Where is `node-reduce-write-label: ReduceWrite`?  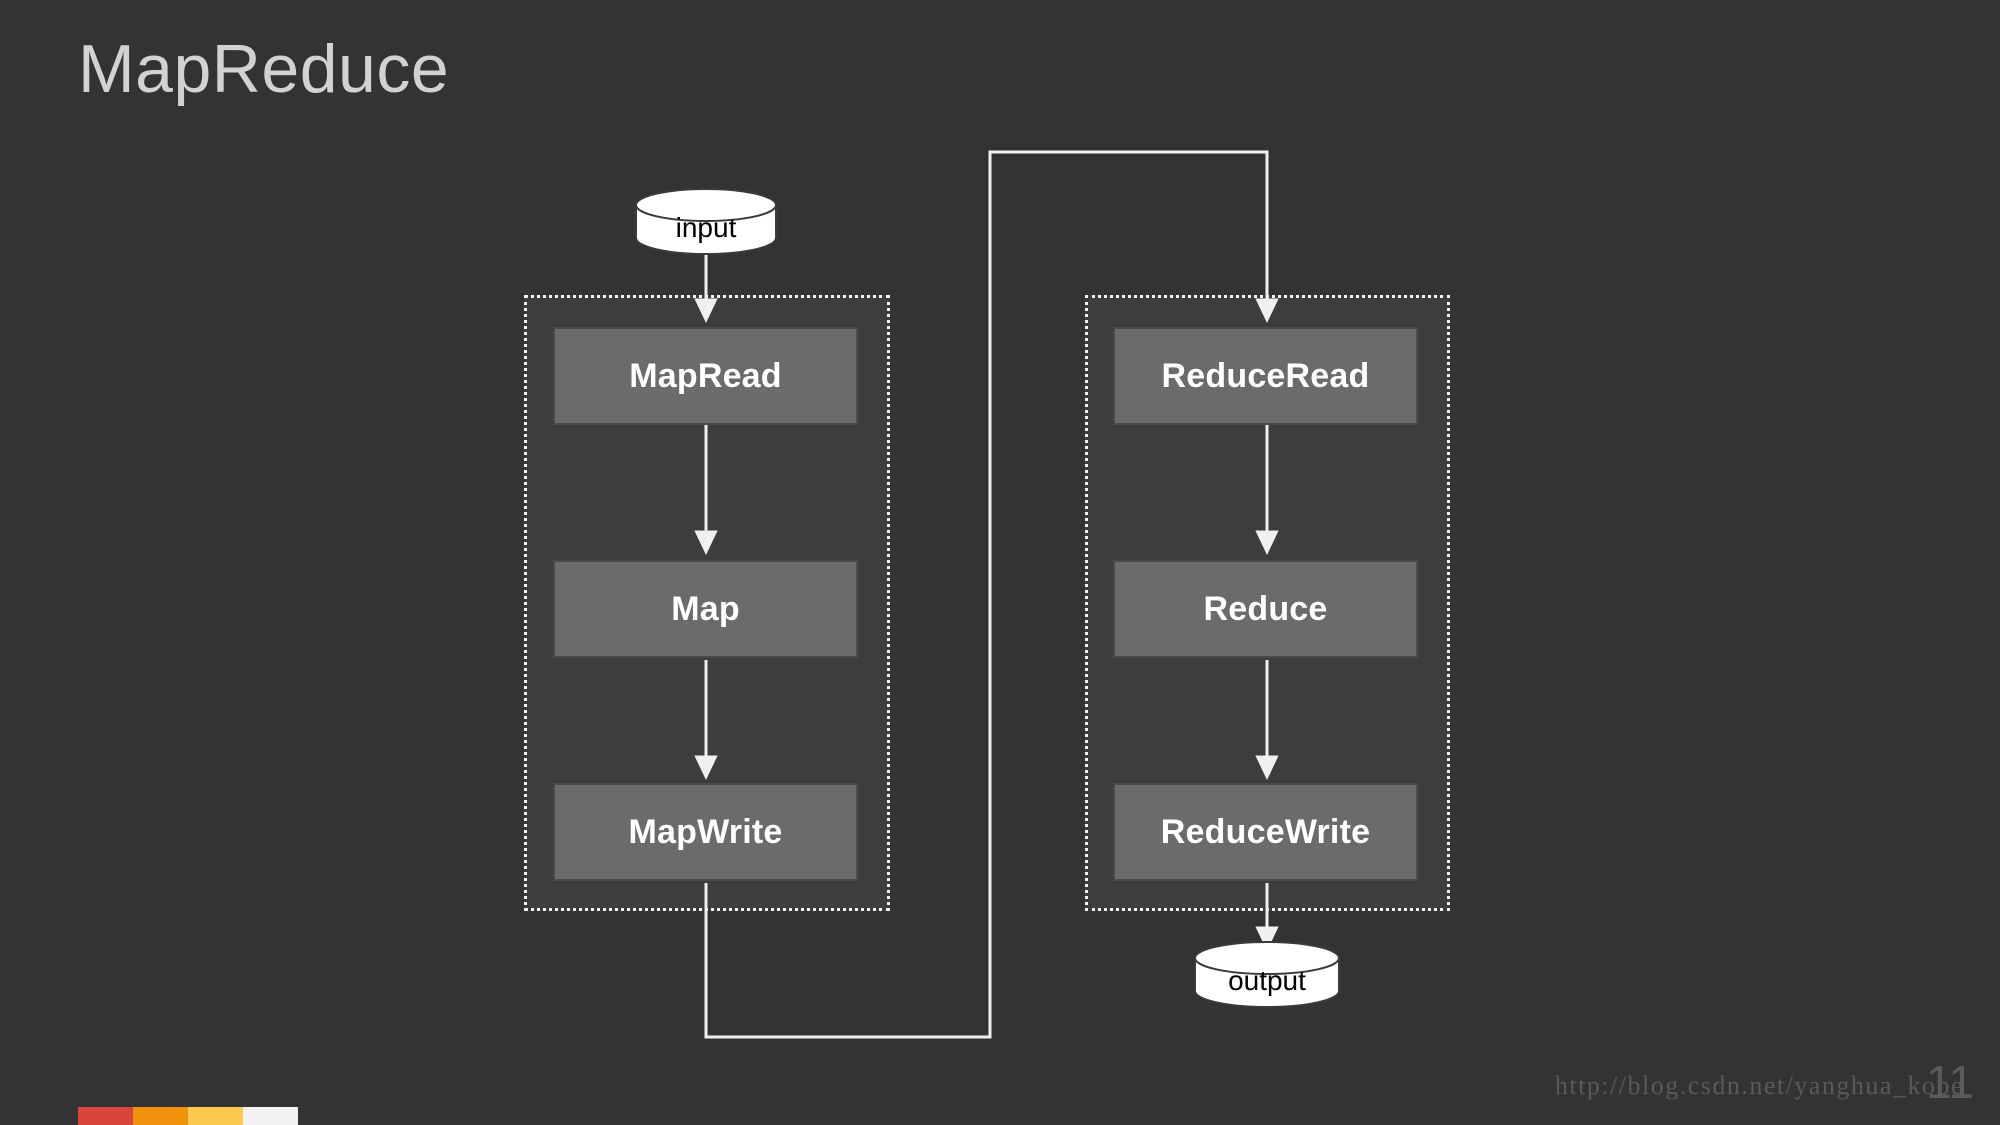
node-reduce-write-label: ReduceWrite is located at coordinates (1265, 831).